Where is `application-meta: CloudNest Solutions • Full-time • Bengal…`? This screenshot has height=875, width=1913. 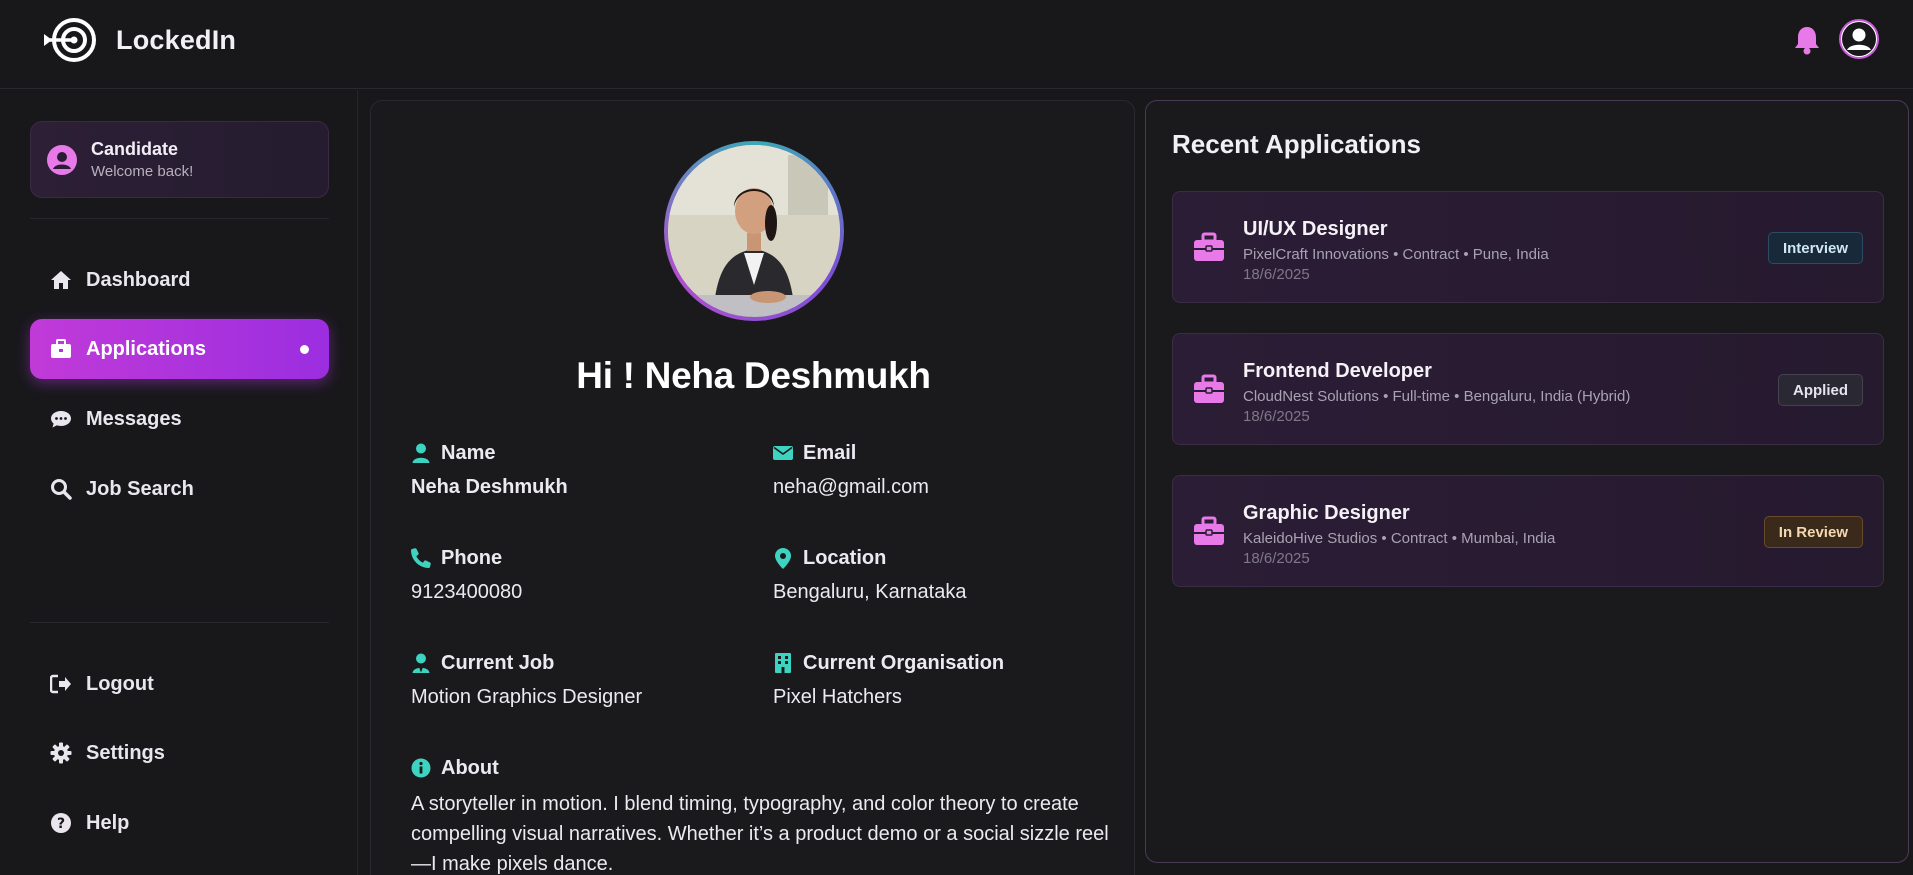 application-meta: CloudNest Solutions • Full-time • Bengal… is located at coordinates (1437, 396).